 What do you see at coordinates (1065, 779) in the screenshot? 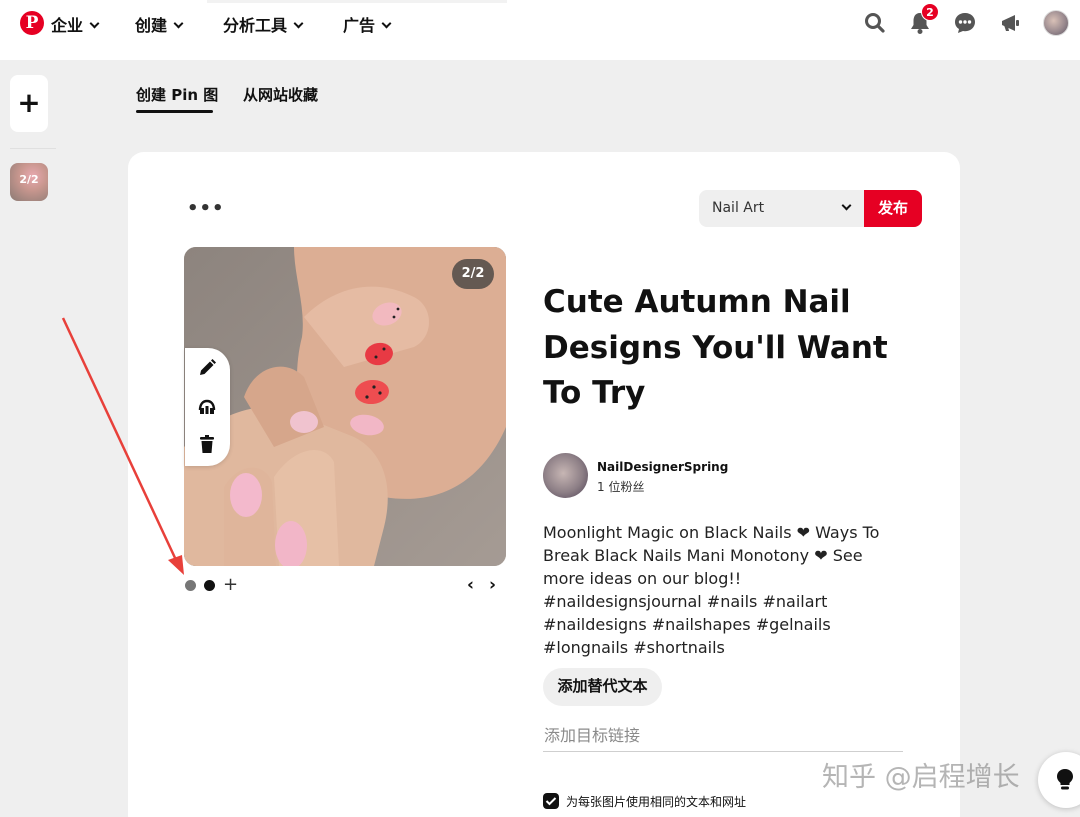
I see `lightbulb-icon` at bounding box center [1065, 779].